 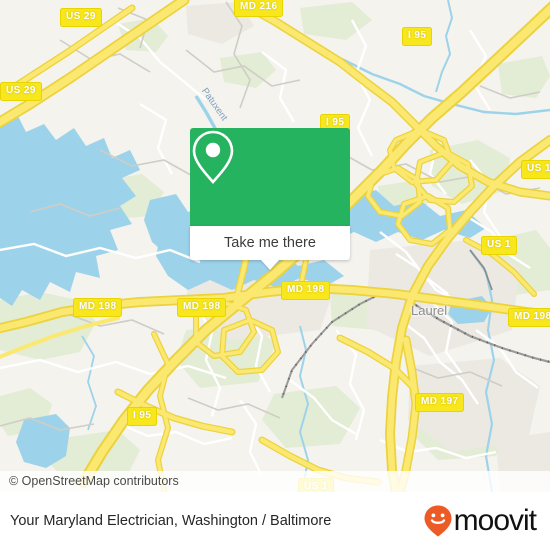 I want to click on popup-pin-area, so click(x=270, y=177).